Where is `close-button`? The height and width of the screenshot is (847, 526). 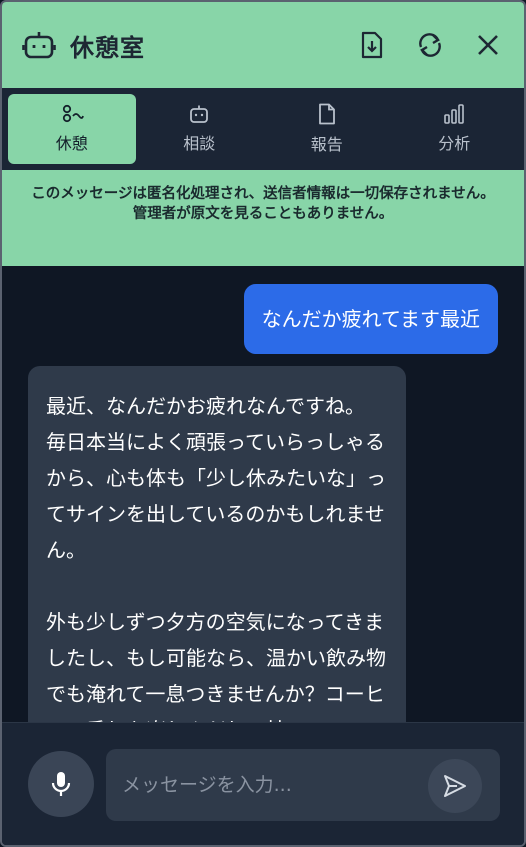
close-button is located at coordinates (488, 45).